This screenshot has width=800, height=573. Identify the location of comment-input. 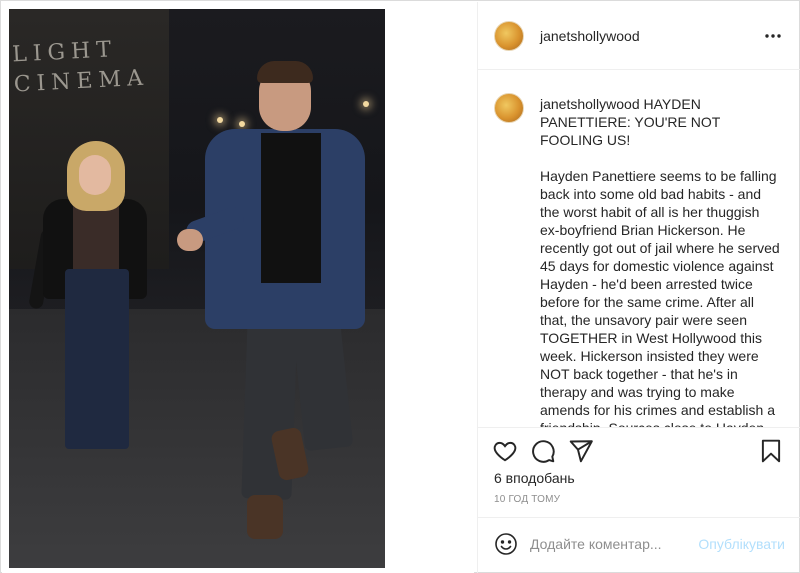
(615, 544).